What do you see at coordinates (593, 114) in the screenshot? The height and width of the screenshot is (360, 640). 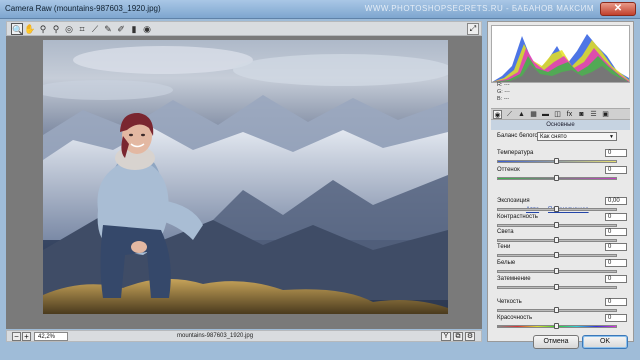 I see `tab-presets: ☰` at bounding box center [593, 114].